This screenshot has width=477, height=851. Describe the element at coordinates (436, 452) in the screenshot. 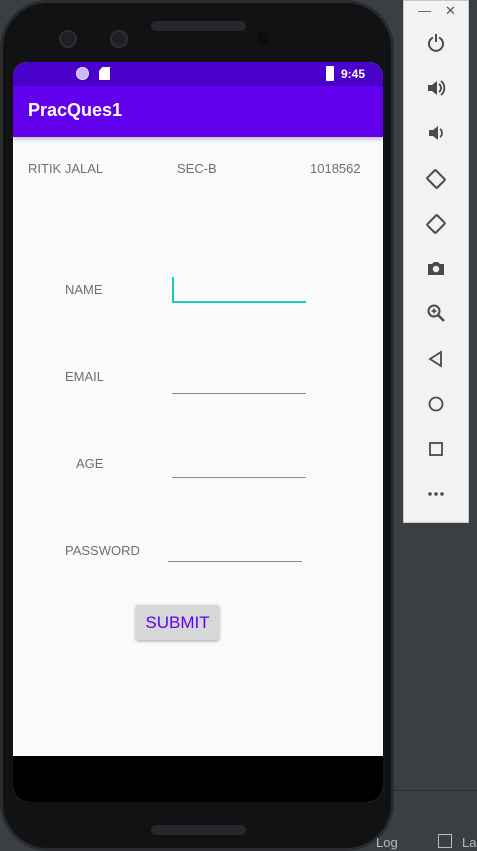

I see `overview-icon` at that location.